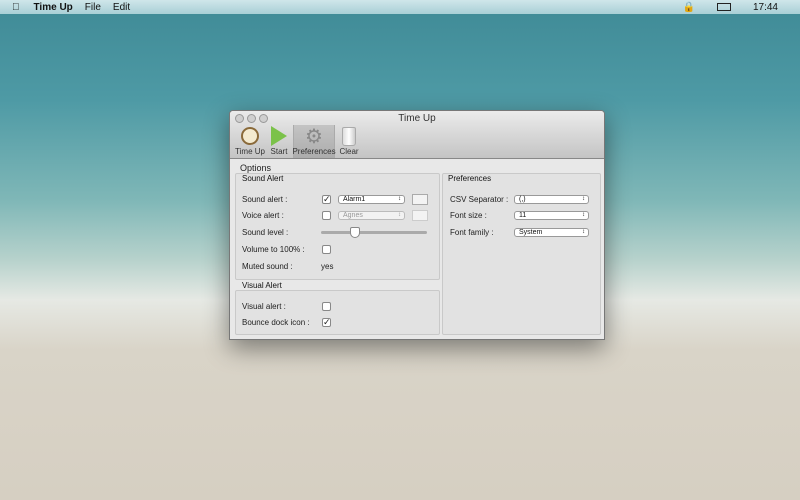  What do you see at coordinates (326, 322) in the screenshot?
I see `bounce-checkbox: ✓` at bounding box center [326, 322].